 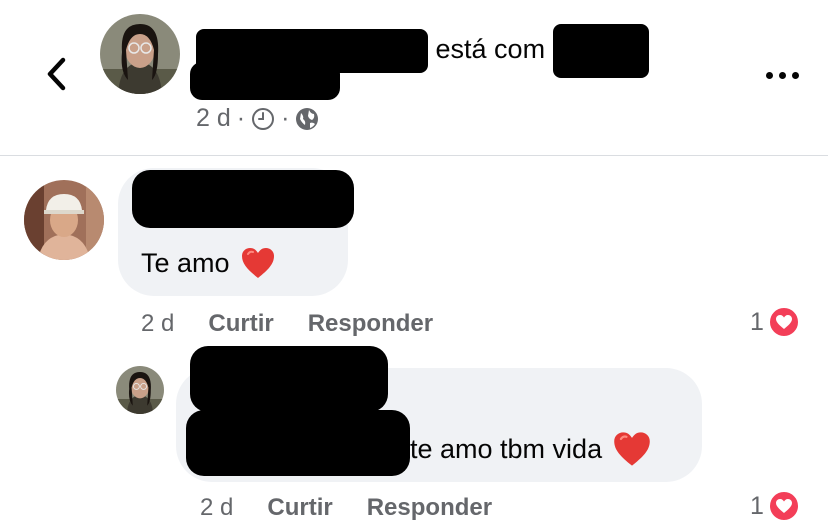 I want to click on commenter-avatar, so click(x=64, y=220).